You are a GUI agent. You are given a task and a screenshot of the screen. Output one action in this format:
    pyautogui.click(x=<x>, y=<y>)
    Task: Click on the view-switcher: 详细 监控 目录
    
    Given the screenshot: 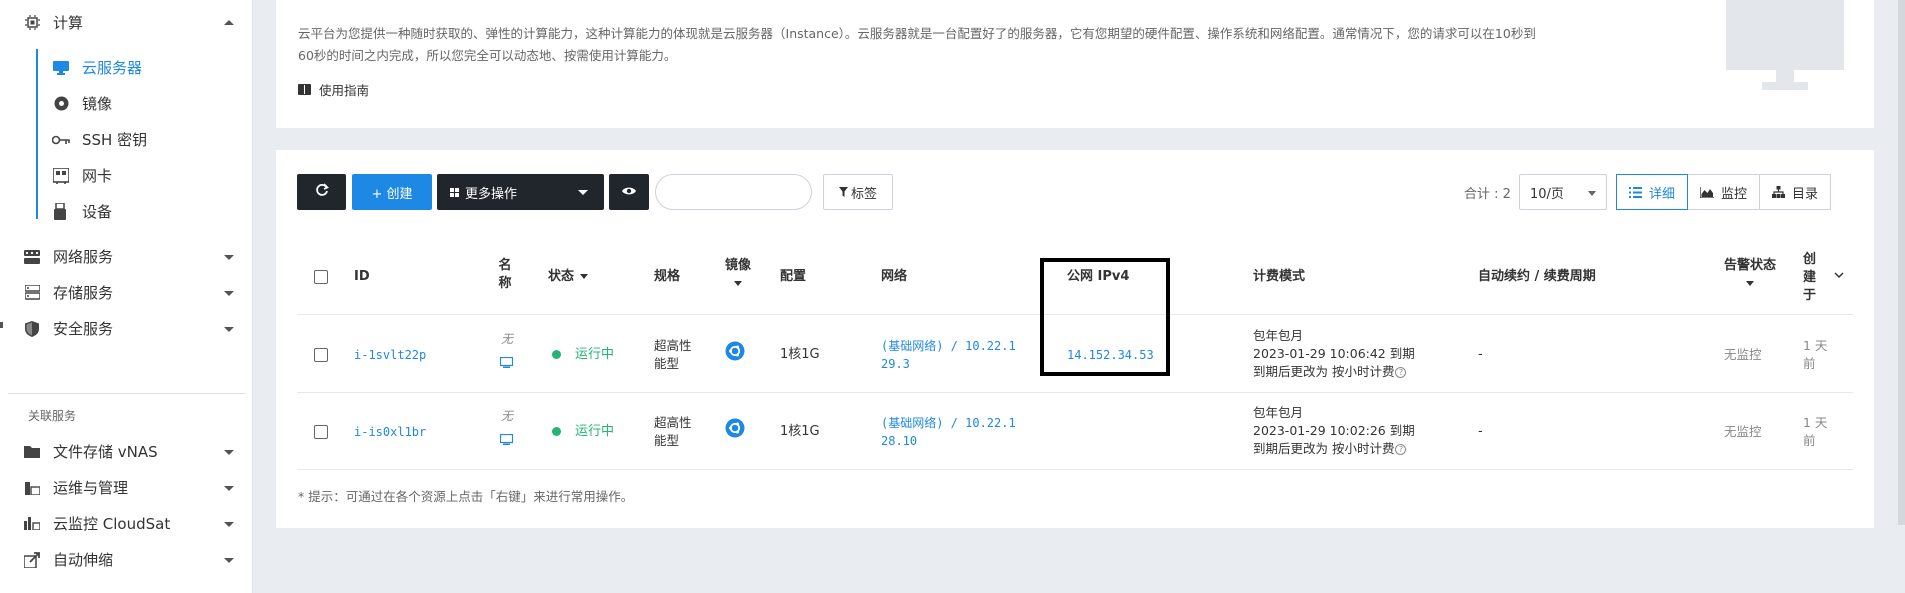 What is the action you would take?
    pyautogui.click(x=1724, y=192)
    